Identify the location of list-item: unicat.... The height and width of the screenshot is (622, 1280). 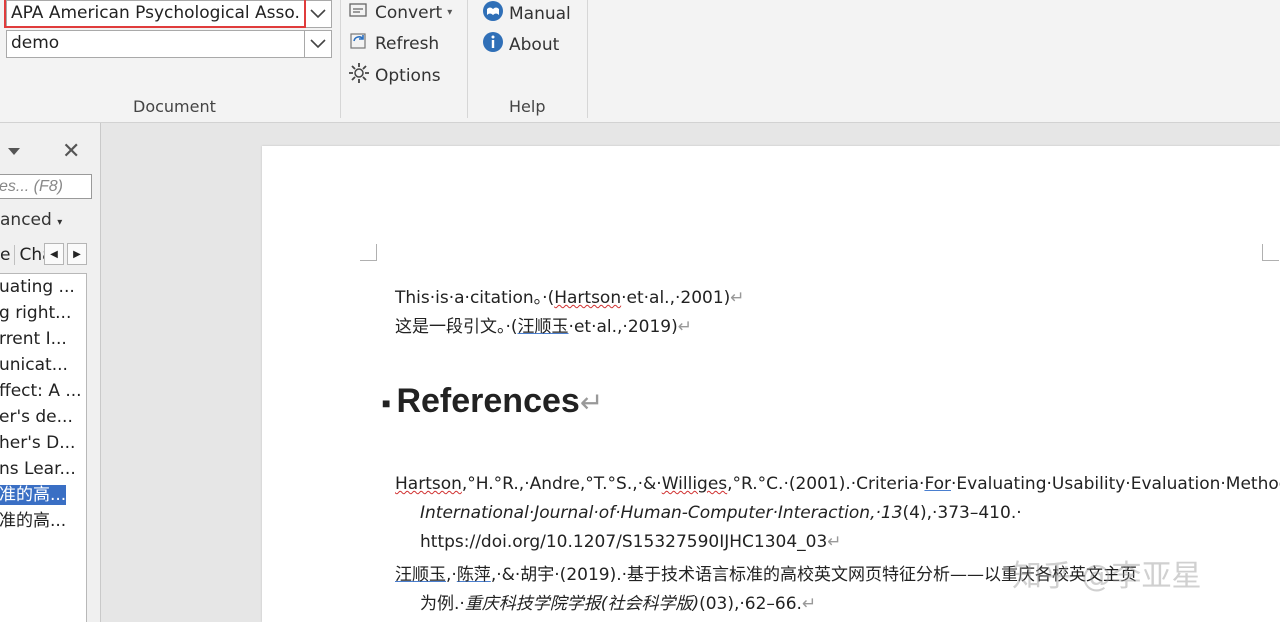
(43, 365).